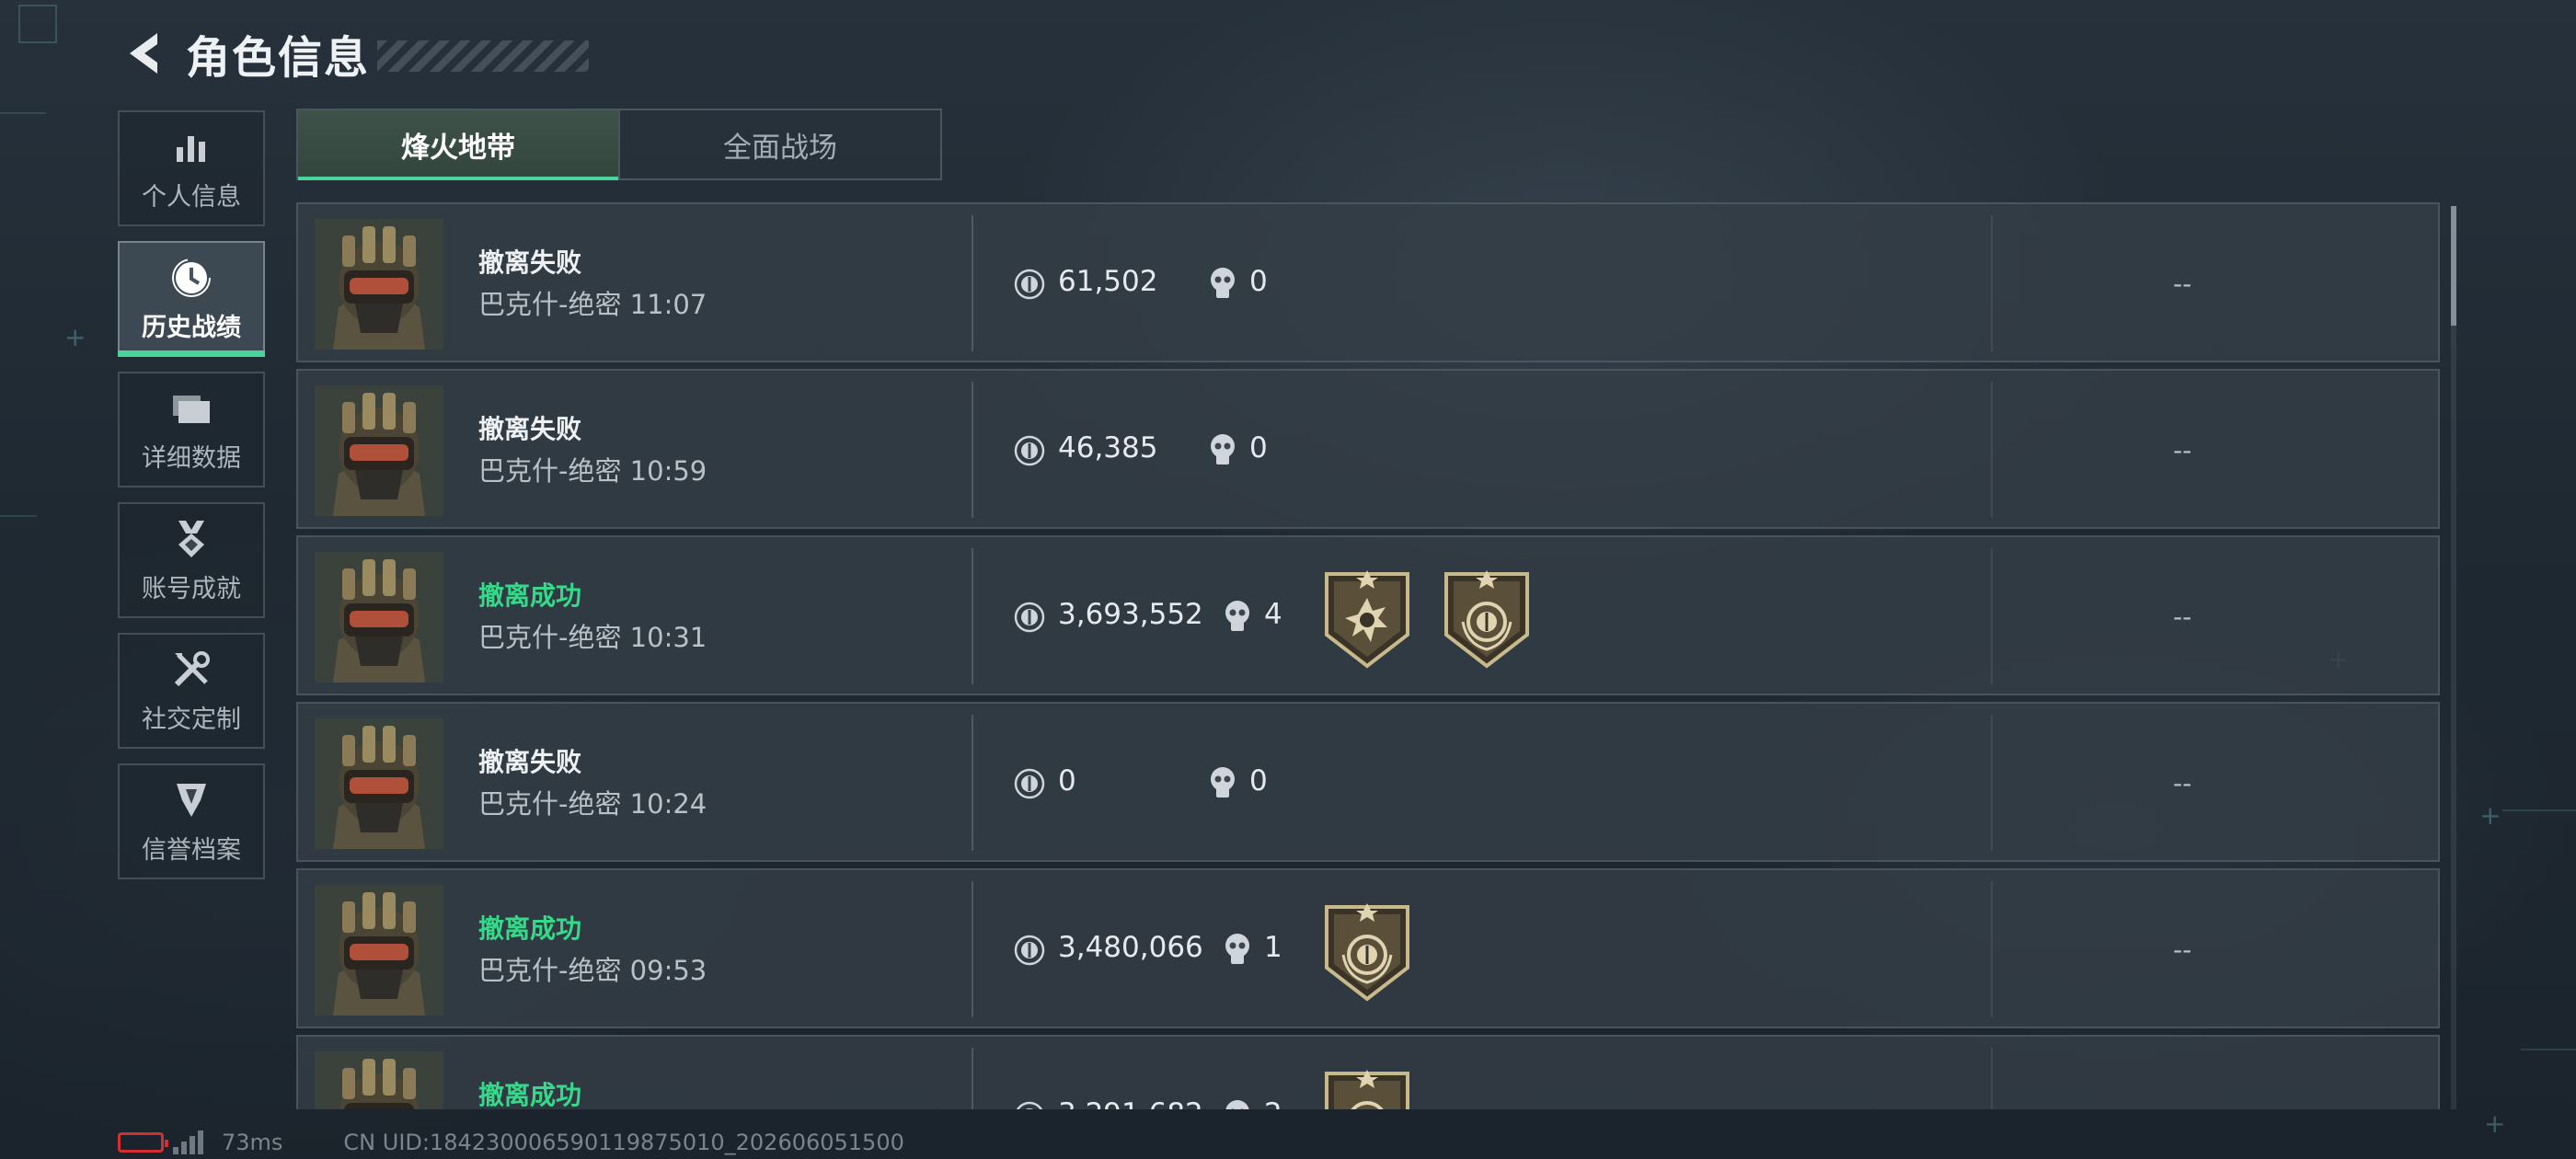  What do you see at coordinates (483, 56) in the screenshot?
I see `title-decoration` at bounding box center [483, 56].